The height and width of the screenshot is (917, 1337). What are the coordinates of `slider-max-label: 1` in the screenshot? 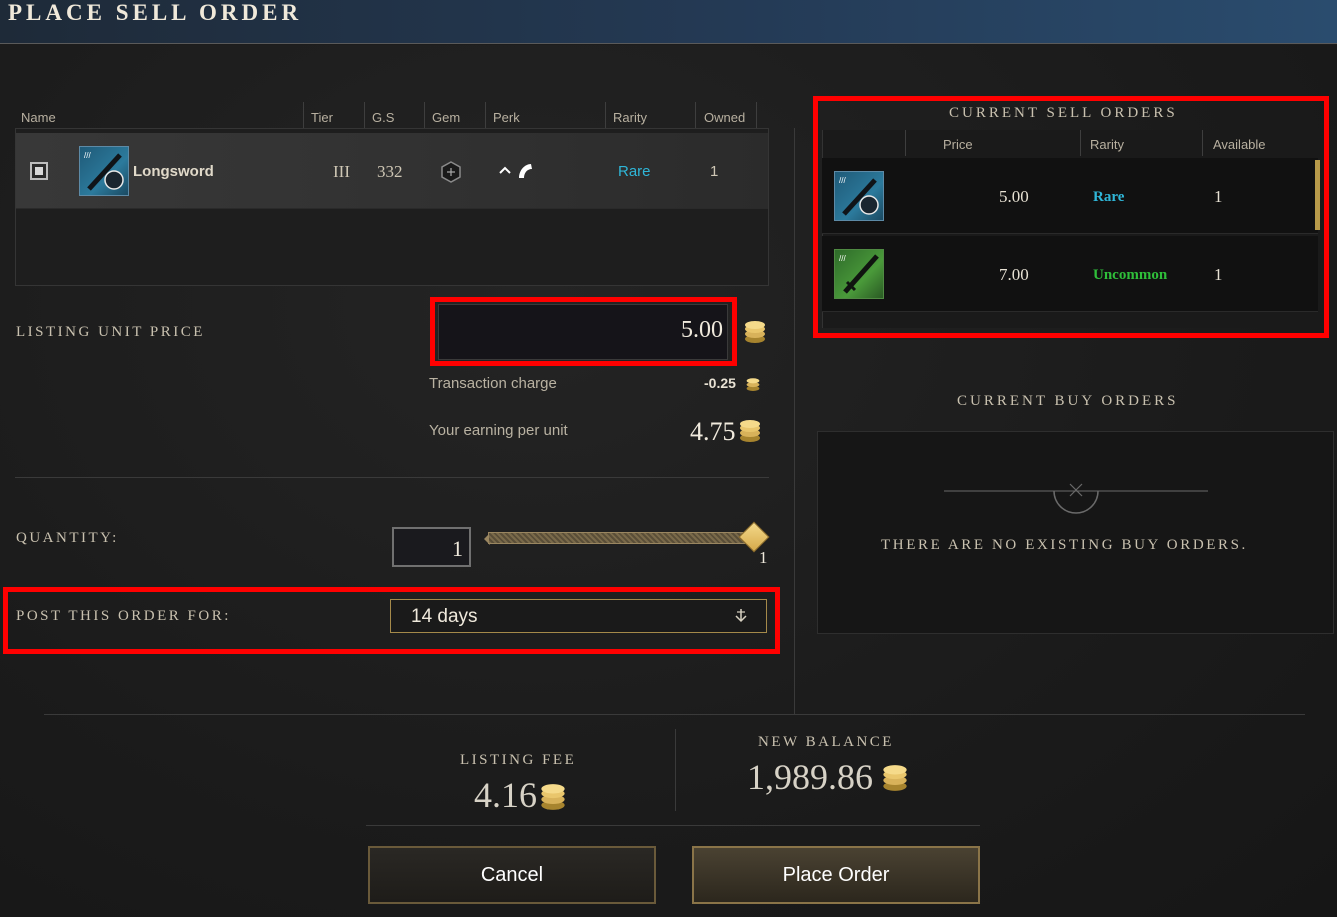 It's located at (763, 557).